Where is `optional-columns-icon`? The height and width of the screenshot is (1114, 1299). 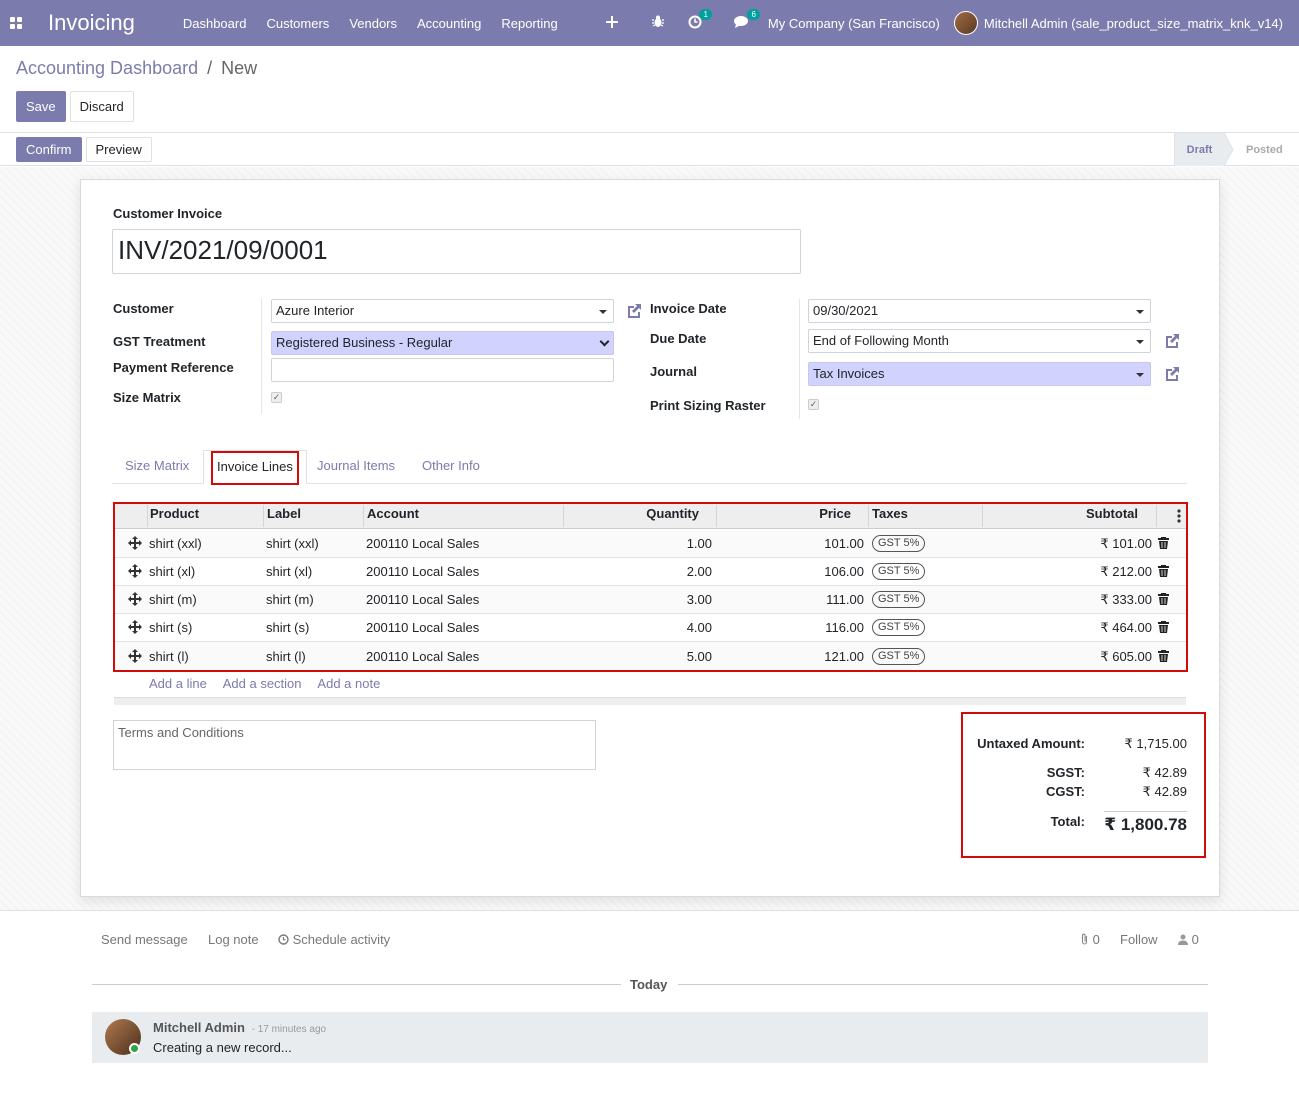 optional-columns-icon is located at coordinates (1179, 516).